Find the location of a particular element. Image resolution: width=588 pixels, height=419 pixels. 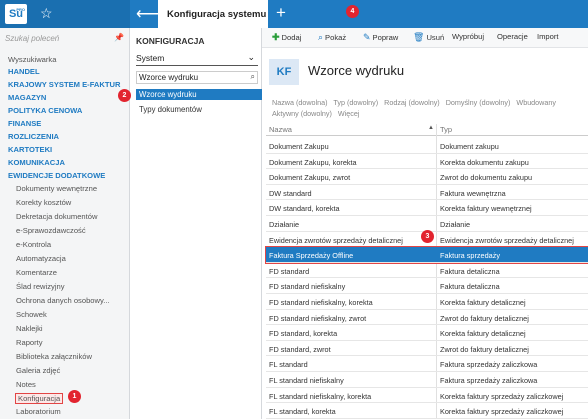

magnifier-icon: ⌕ is located at coordinates (321, 37).